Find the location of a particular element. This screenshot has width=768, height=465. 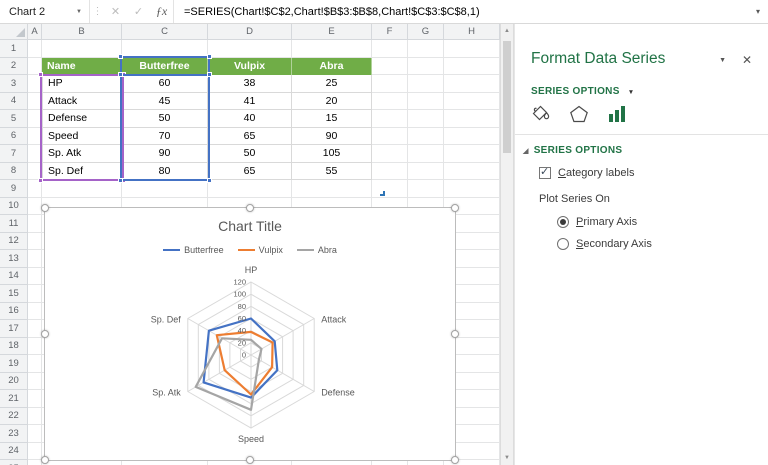

column-header-g: G is located at coordinates (426, 32).